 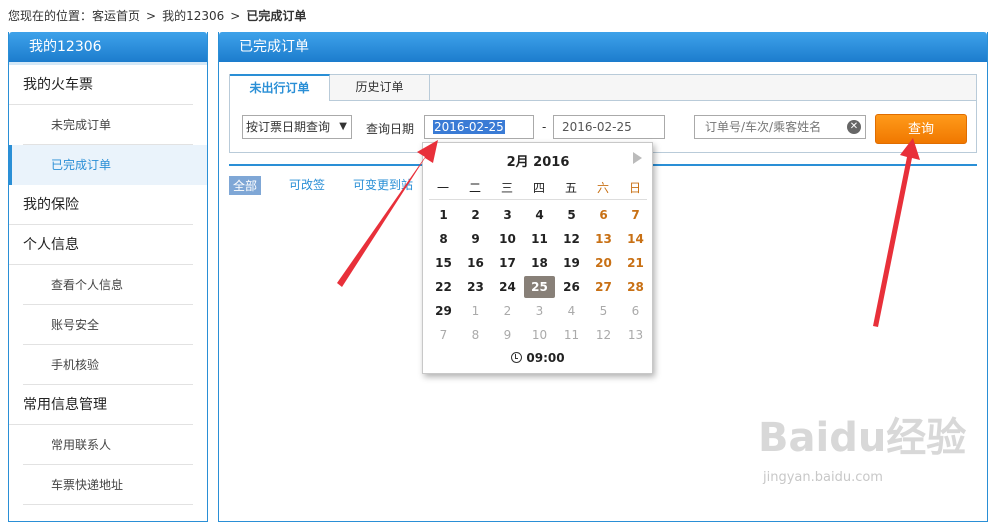 What do you see at coordinates (571, 287) in the screenshot?
I see `calendar-day: 26` at bounding box center [571, 287].